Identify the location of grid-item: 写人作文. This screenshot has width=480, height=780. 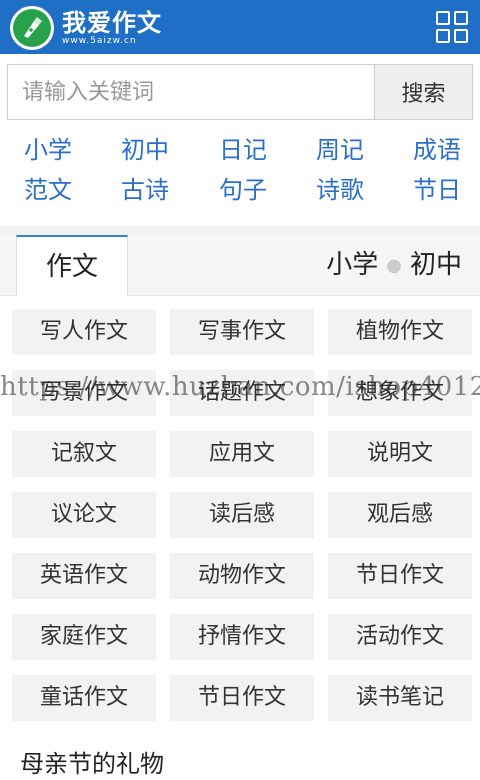
(84, 332).